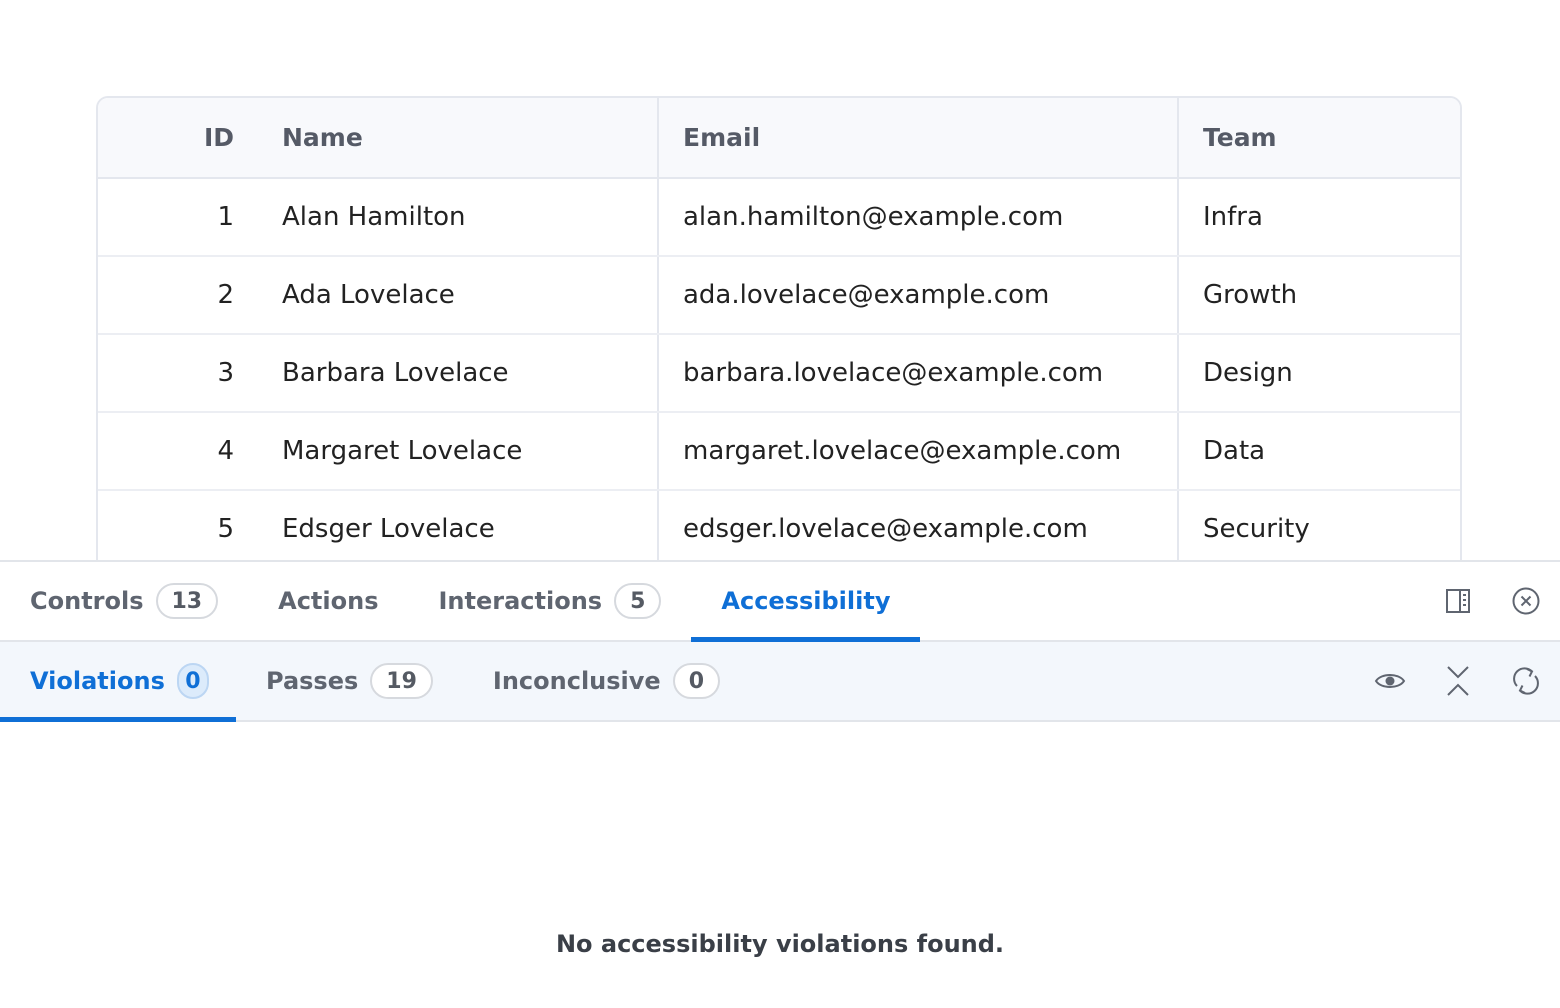  What do you see at coordinates (87, 601) in the screenshot?
I see `tab-label: Controls` at bounding box center [87, 601].